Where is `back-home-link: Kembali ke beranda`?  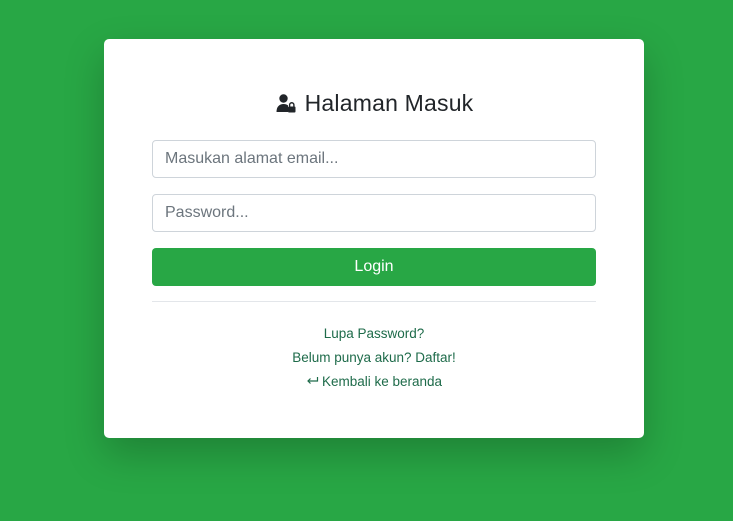
back-home-link: Kembali ke beranda is located at coordinates (374, 382).